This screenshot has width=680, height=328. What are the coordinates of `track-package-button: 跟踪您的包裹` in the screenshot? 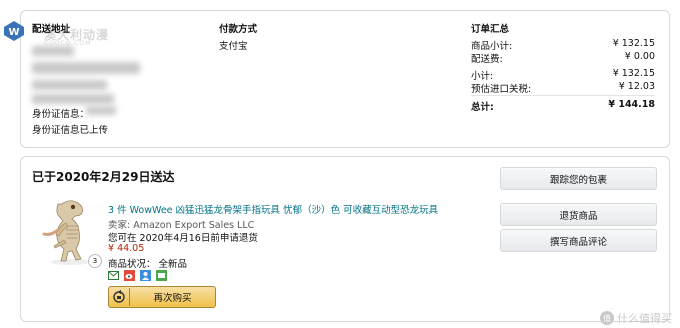 It's located at (578, 178).